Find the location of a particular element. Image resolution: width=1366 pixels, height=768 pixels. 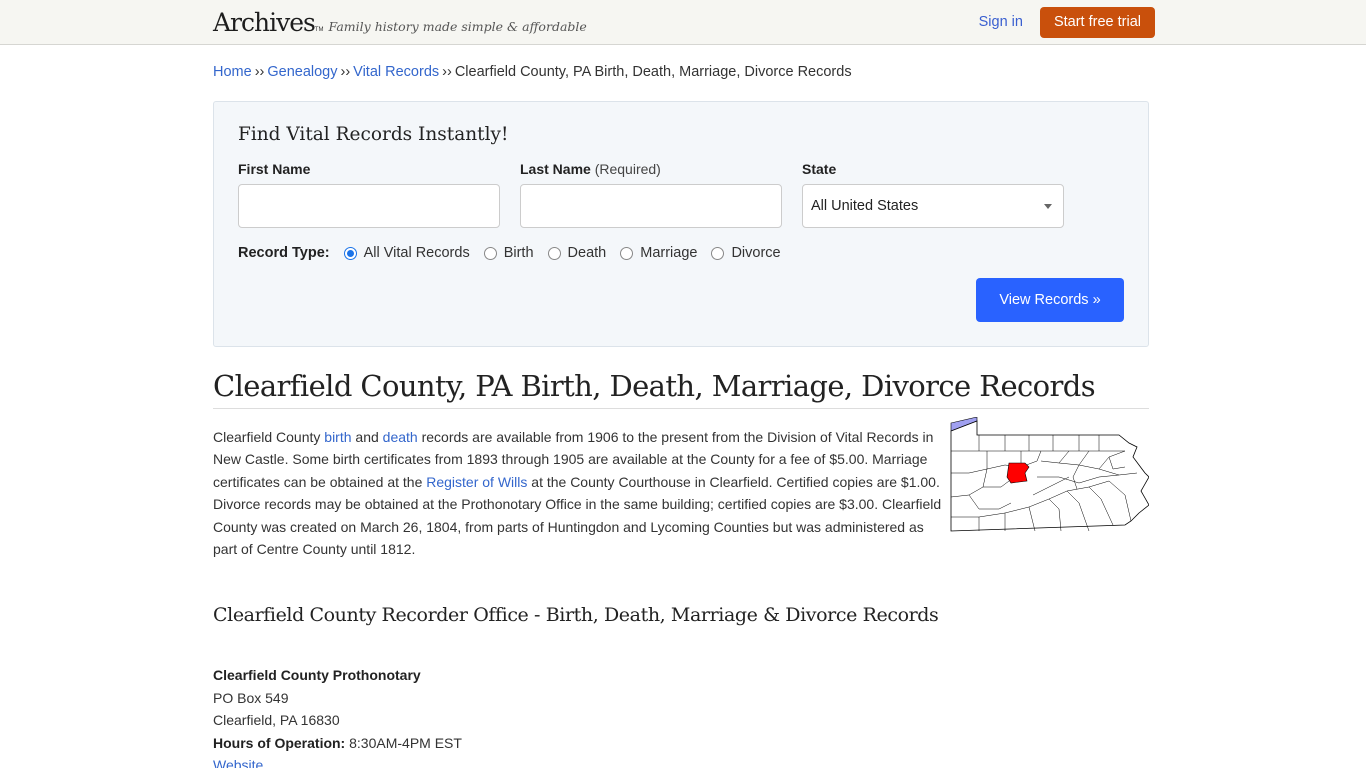

state-outline is located at coordinates (1049, 476).